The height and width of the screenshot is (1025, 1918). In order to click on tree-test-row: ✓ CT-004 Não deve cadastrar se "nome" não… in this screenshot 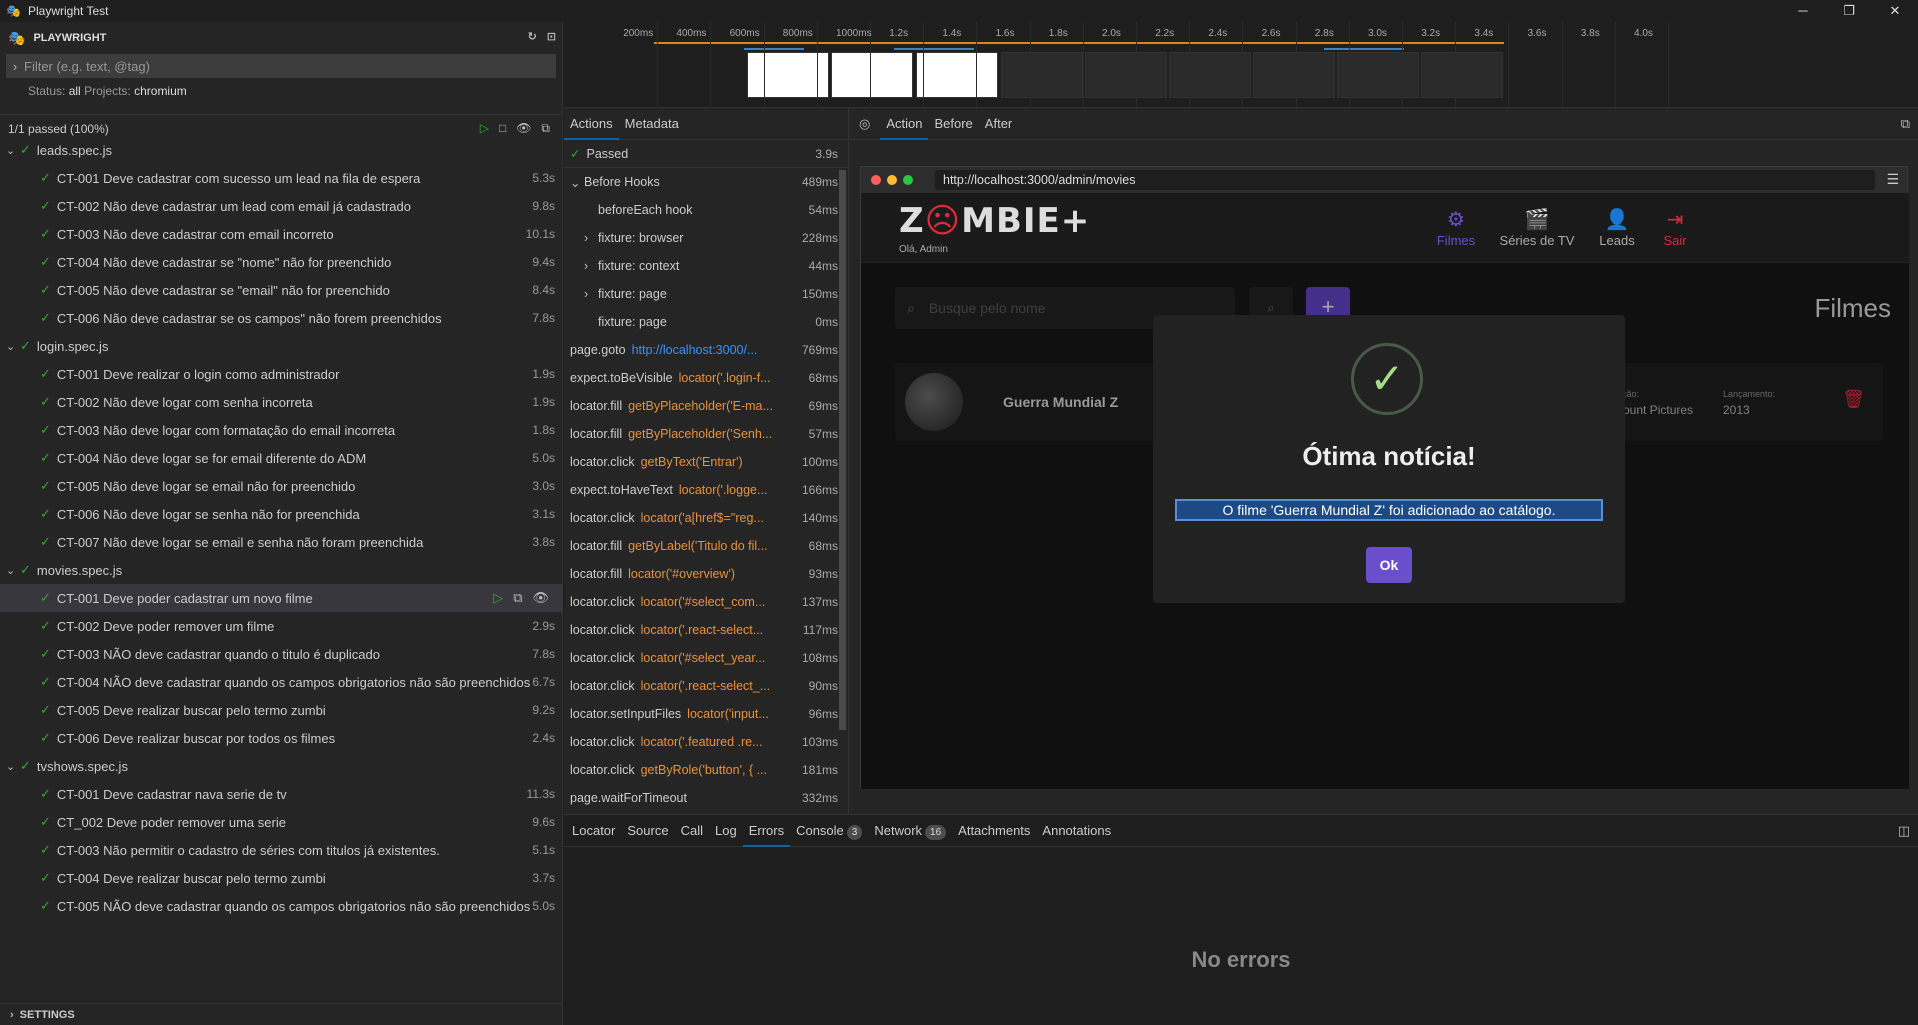, I will do `click(281, 262)`.